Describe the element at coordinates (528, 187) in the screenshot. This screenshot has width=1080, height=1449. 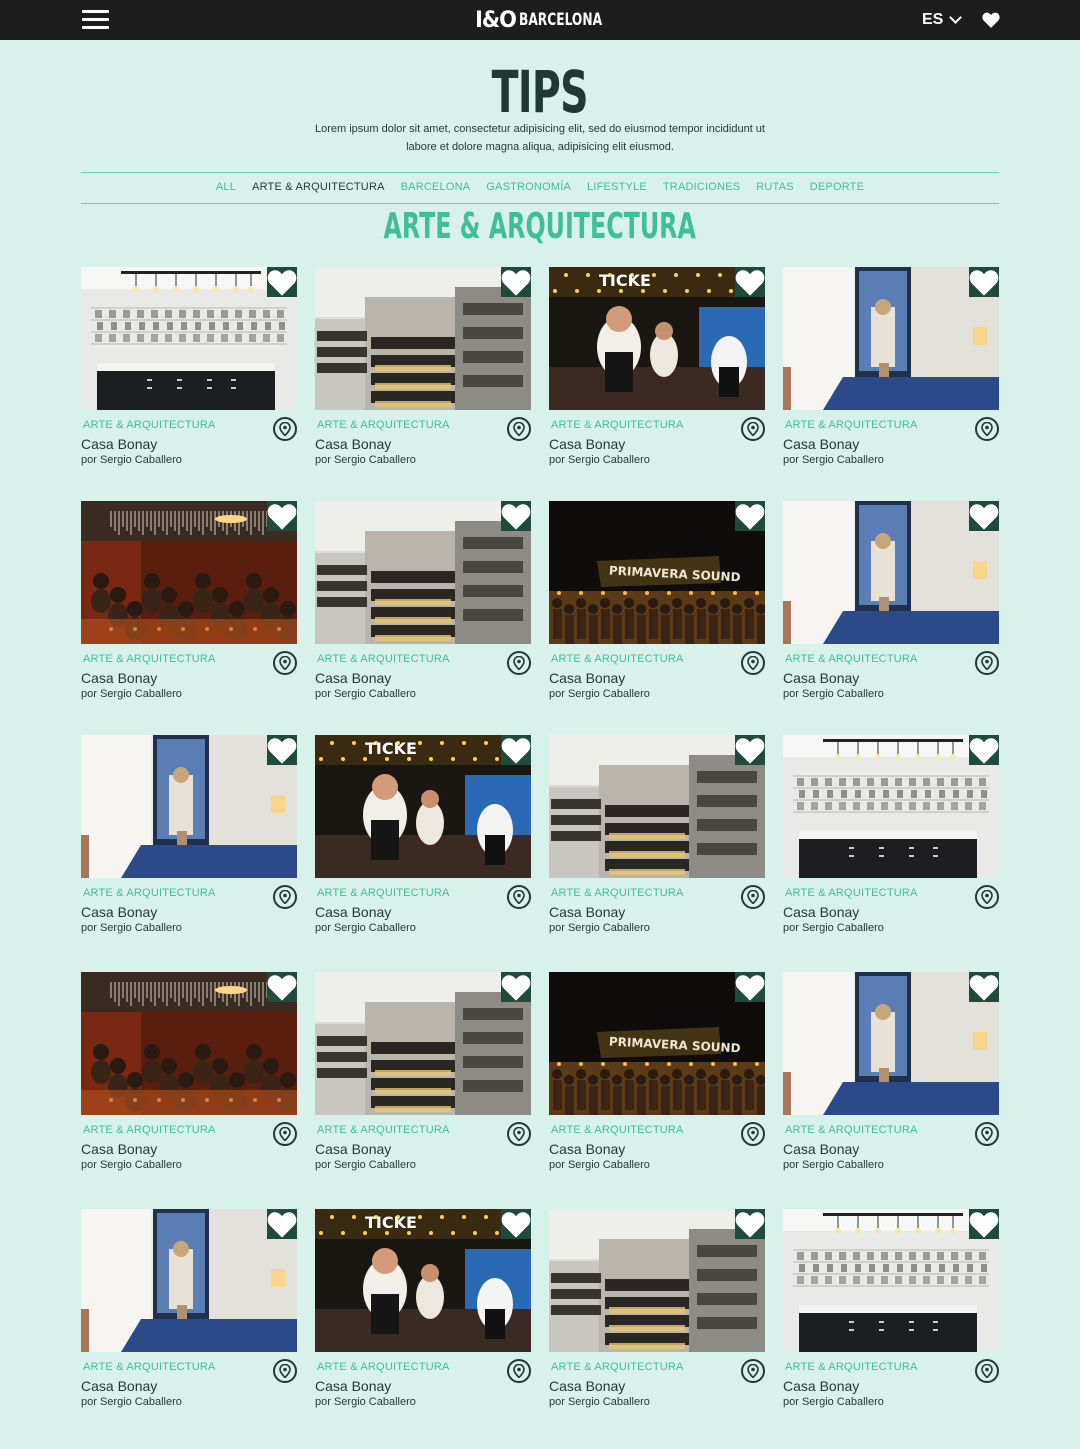
I see `filter-gastronomía: GASTRONOMÍA` at that location.